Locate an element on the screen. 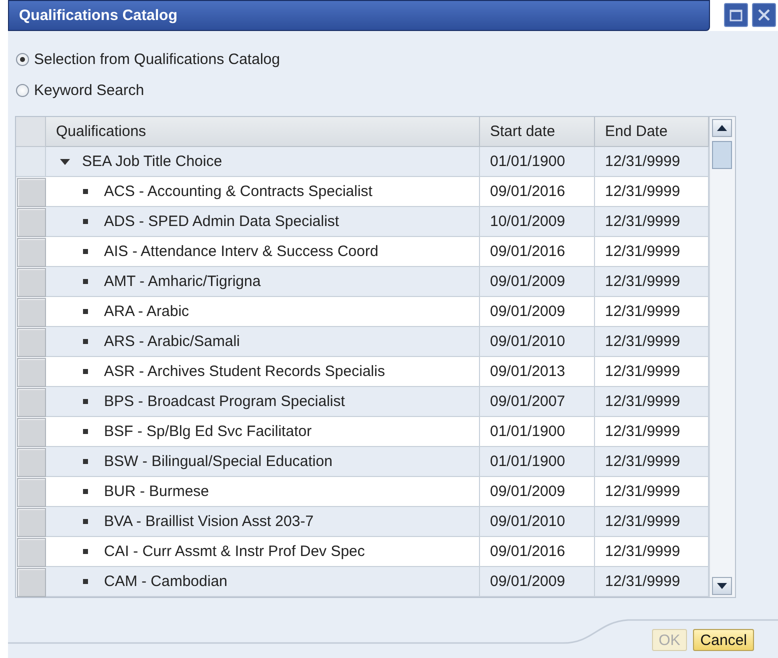 The height and width of the screenshot is (658, 778). column-header: Qualifications is located at coordinates (263, 132).